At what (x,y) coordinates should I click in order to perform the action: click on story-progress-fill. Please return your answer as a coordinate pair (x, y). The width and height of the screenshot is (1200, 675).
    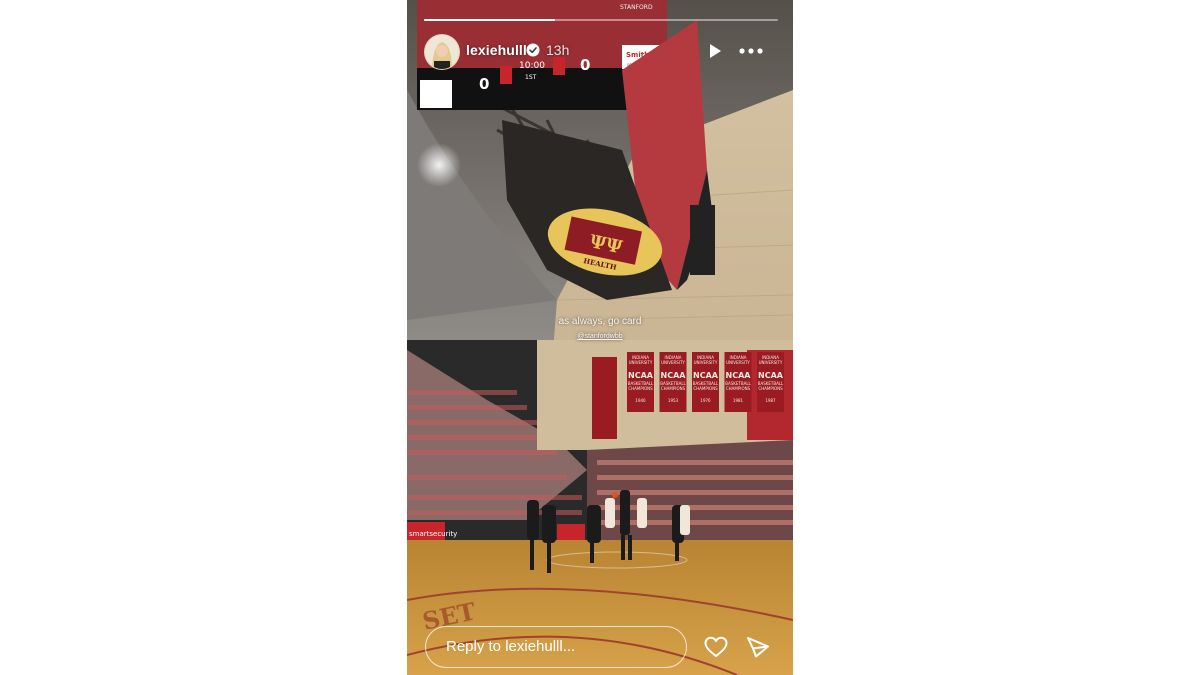
    Looking at the image, I should click on (489, 20).